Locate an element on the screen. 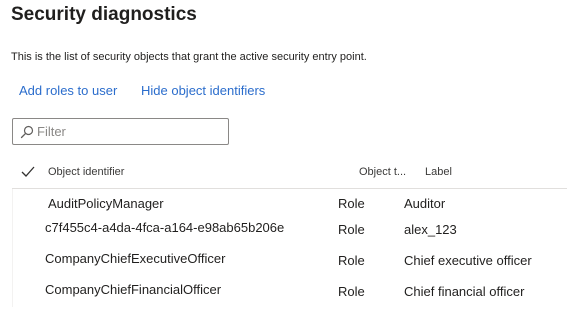 This screenshot has height=310, width=567. filter-box is located at coordinates (120, 131).